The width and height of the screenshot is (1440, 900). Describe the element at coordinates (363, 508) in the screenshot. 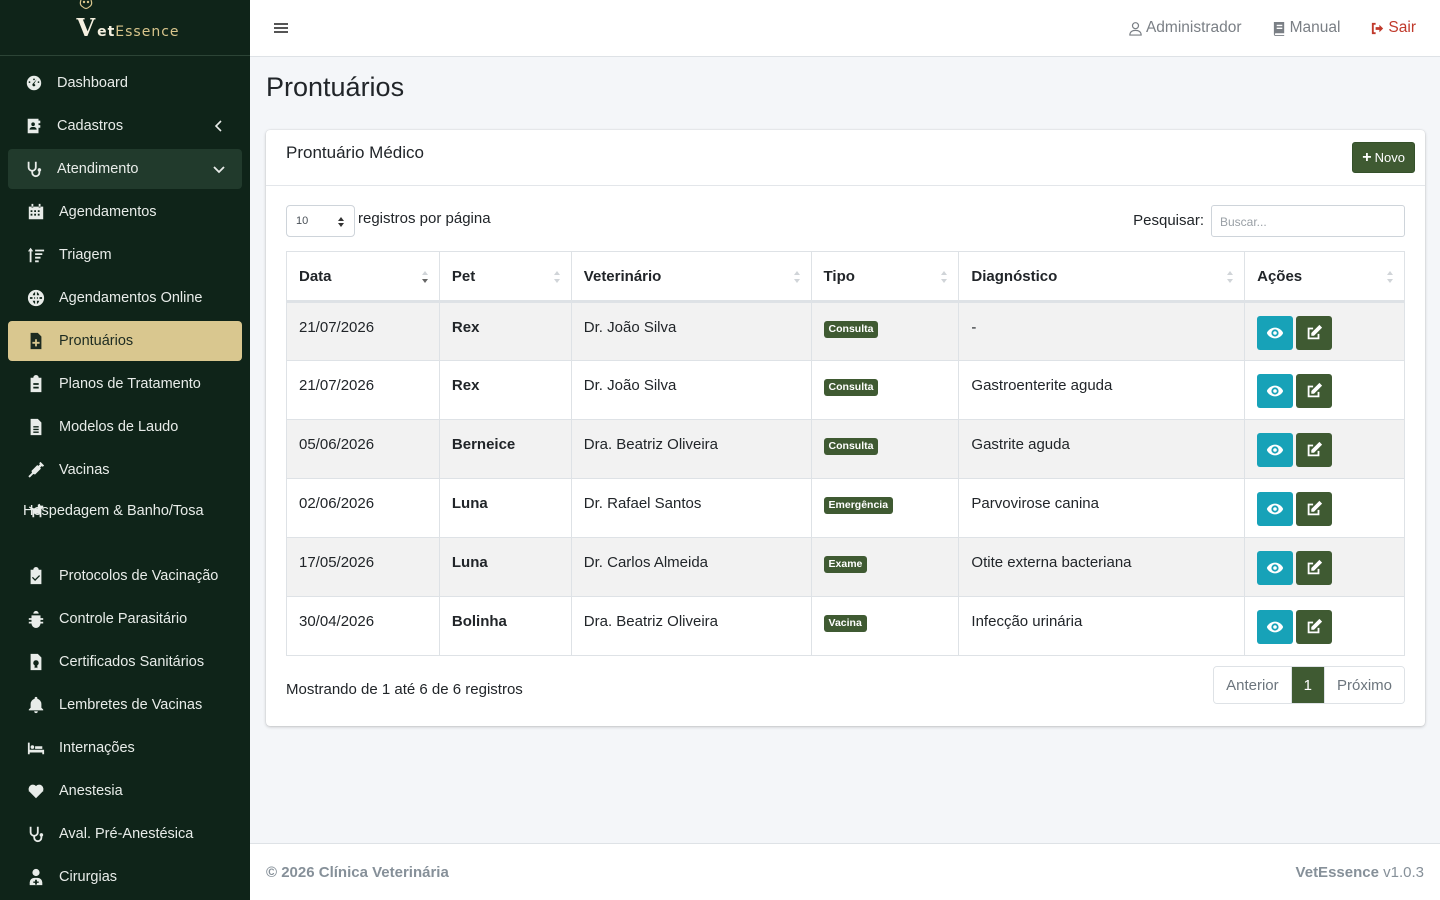

I see `cell-data: 02/06/2026` at that location.